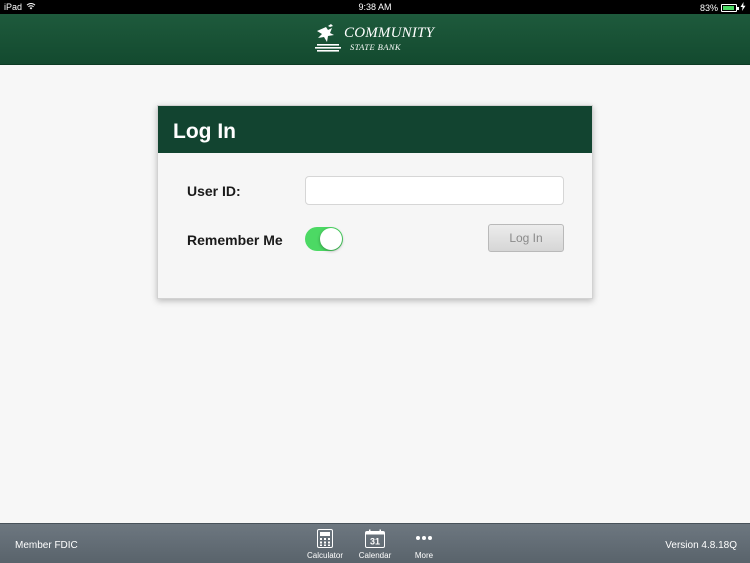 This screenshot has width=750, height=563. I want to click on logo-line2: STATE BANK, so click(375, 47).